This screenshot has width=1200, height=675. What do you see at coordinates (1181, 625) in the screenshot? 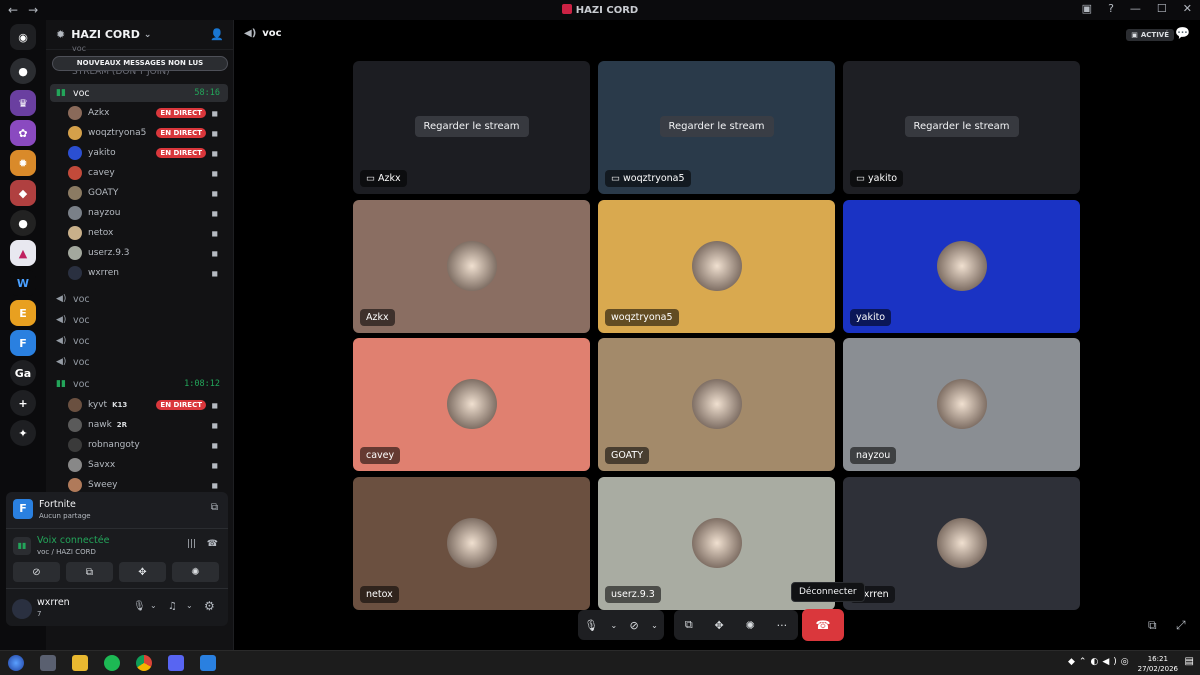
I see `fullscreen-icon: ⤢` at bounding box center [1181, 625].